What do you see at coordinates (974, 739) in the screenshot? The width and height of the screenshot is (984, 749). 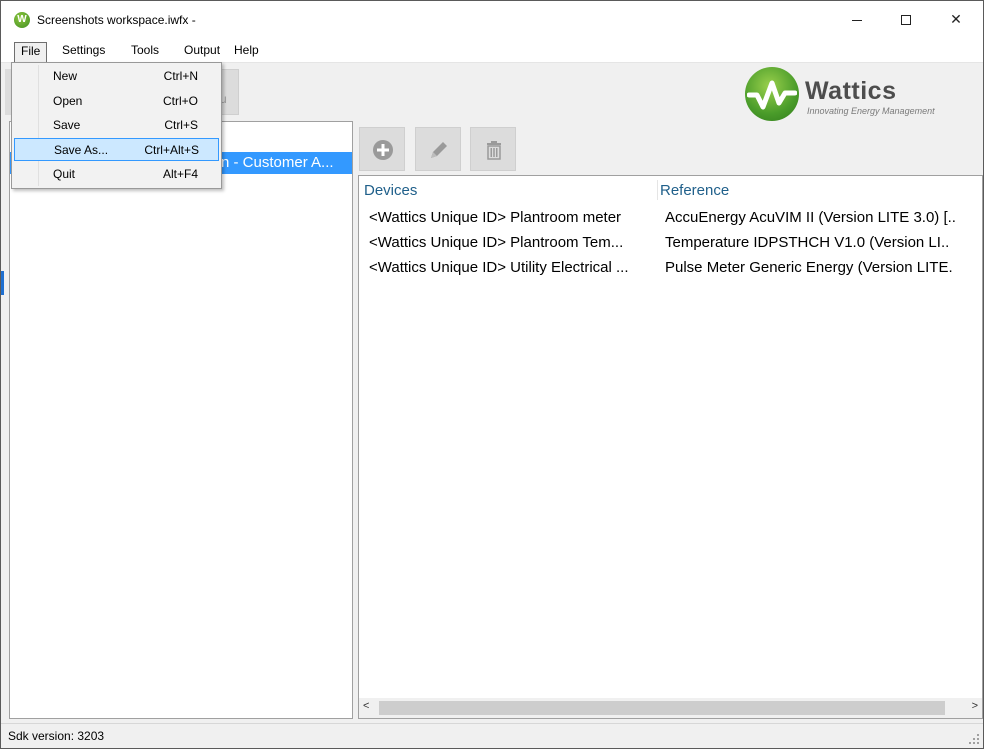 I see `resize-grip-icon` at bounding box center [974, 739].